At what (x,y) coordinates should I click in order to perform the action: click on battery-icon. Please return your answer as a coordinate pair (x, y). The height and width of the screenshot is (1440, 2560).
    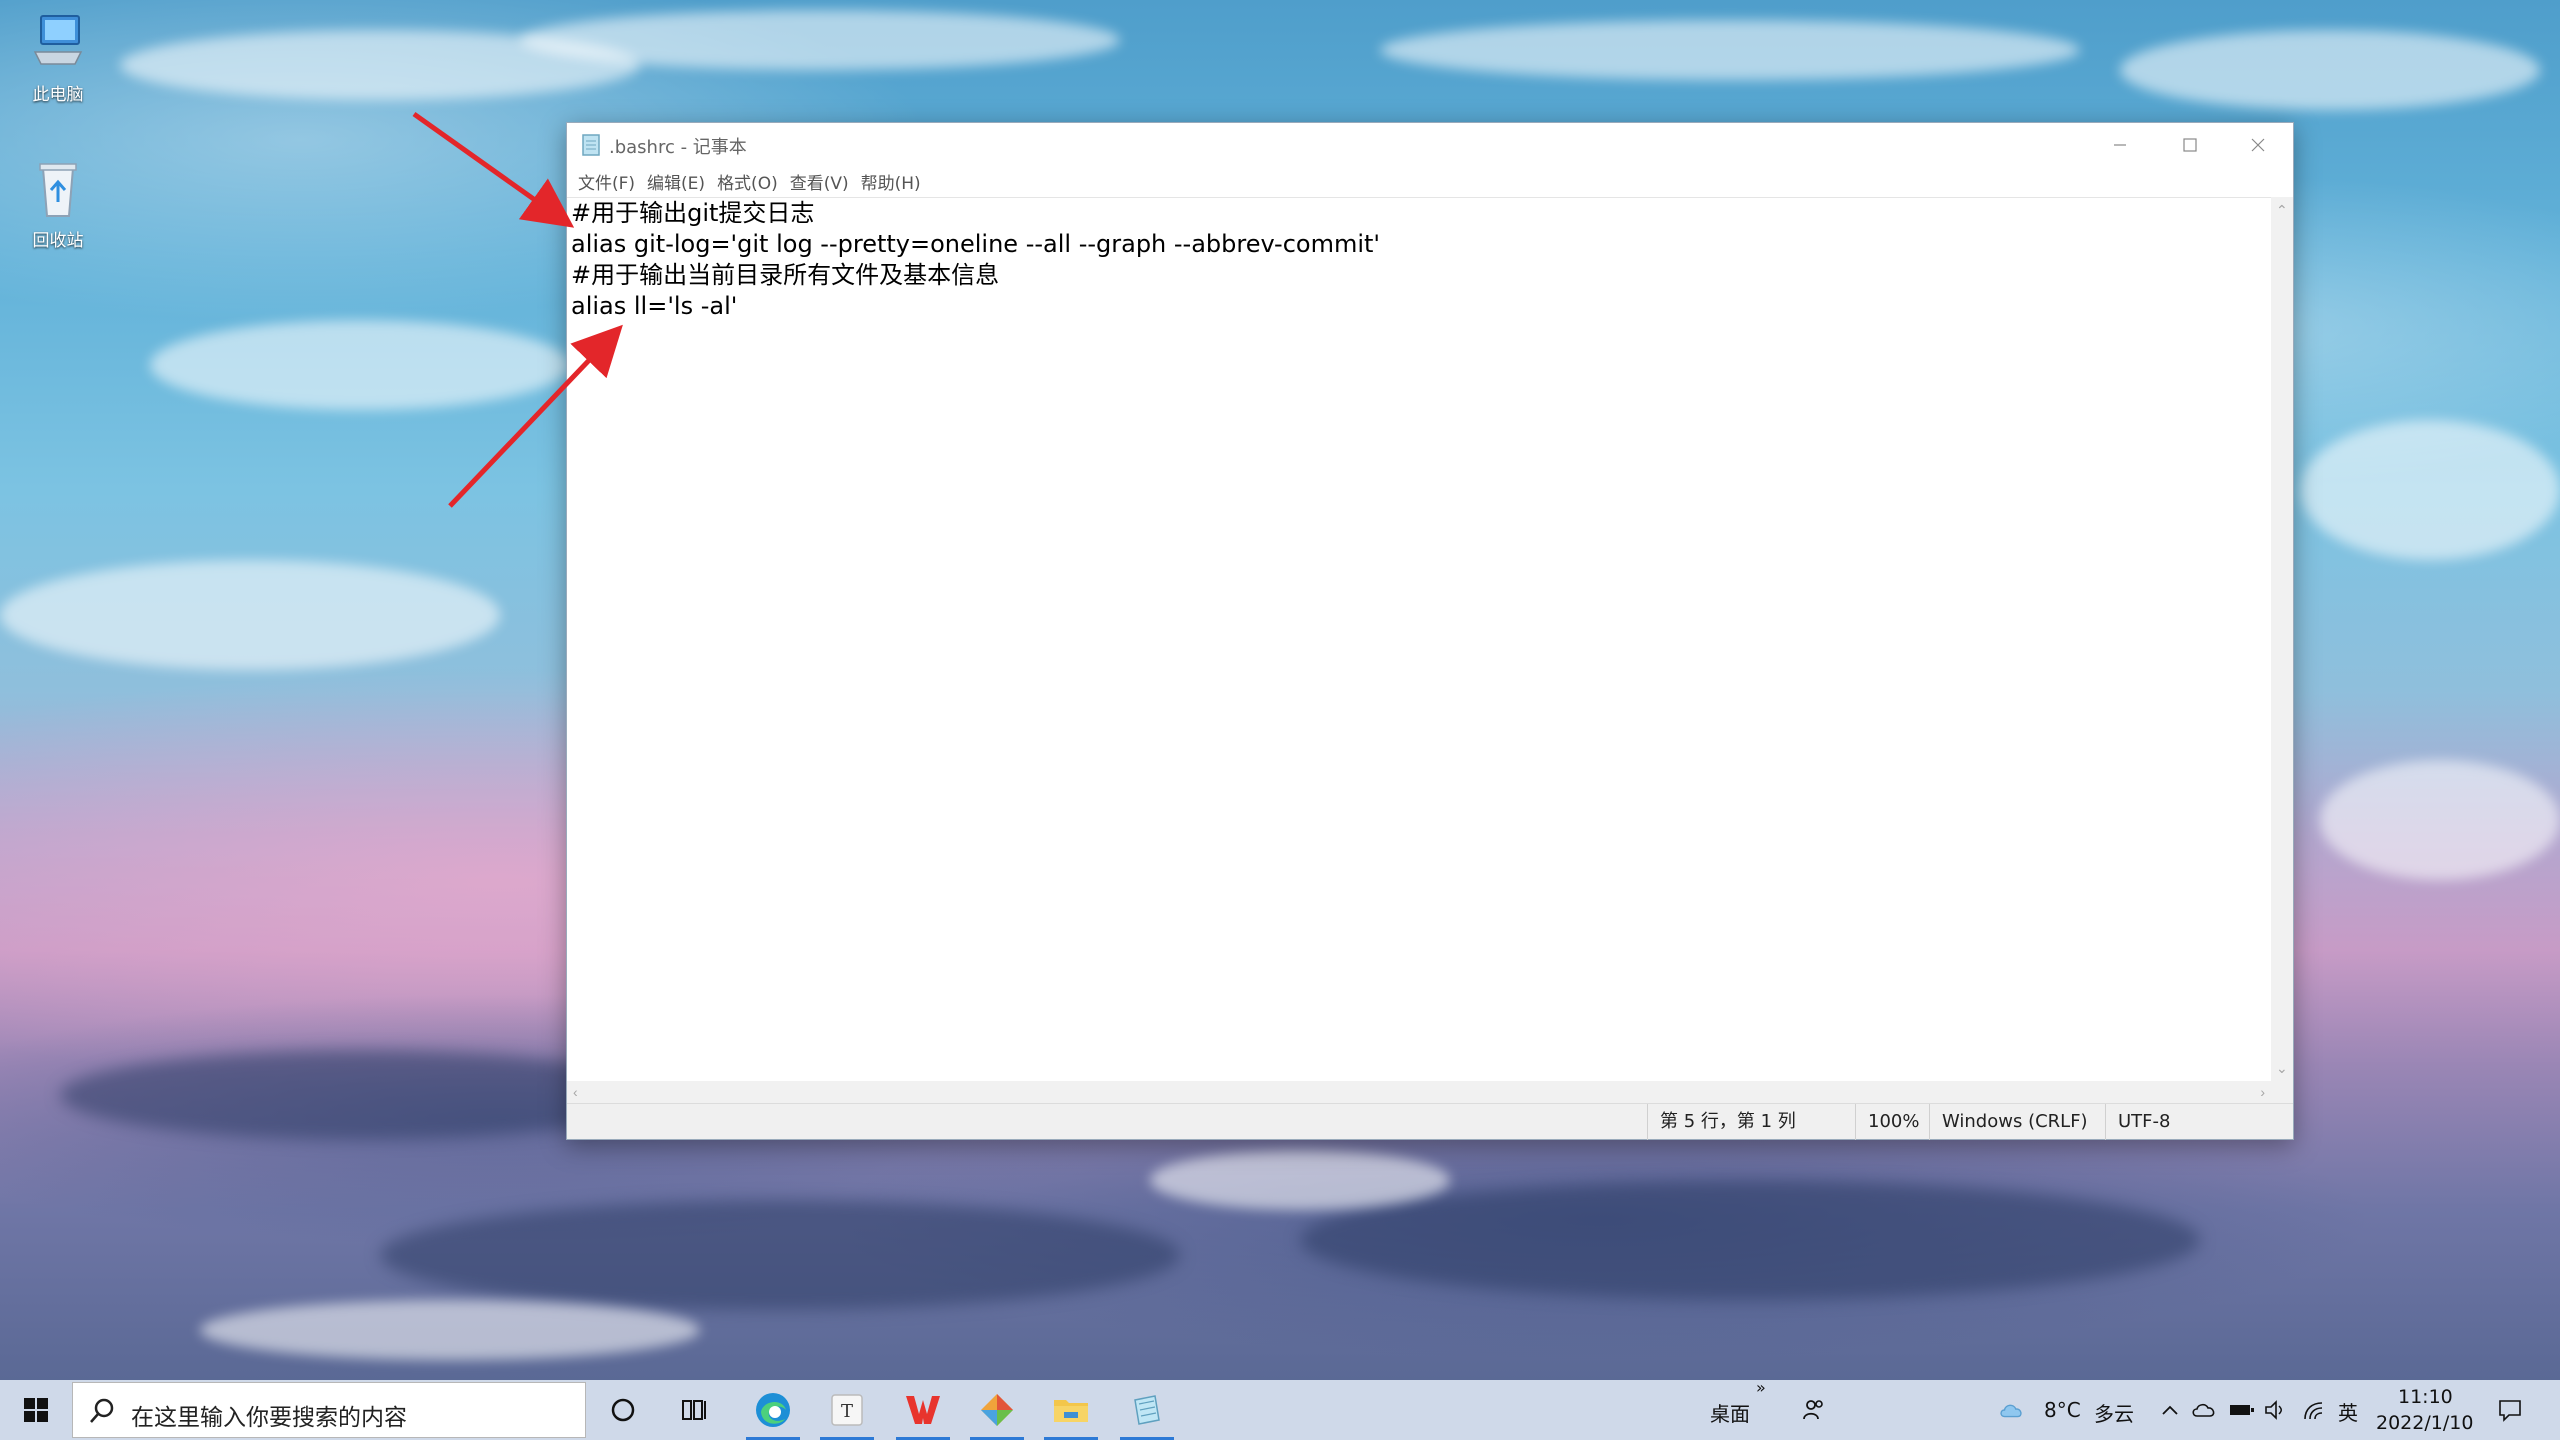
    Looking at the image, I should click on (2242, 1410).